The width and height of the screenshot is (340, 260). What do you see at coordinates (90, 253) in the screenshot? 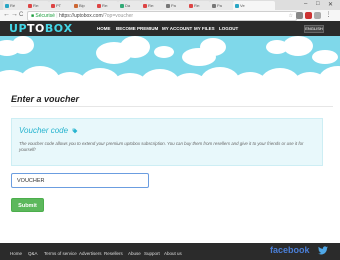
I see `footer-link-advertisers: Advertisers` at bounding box center [90, 253].